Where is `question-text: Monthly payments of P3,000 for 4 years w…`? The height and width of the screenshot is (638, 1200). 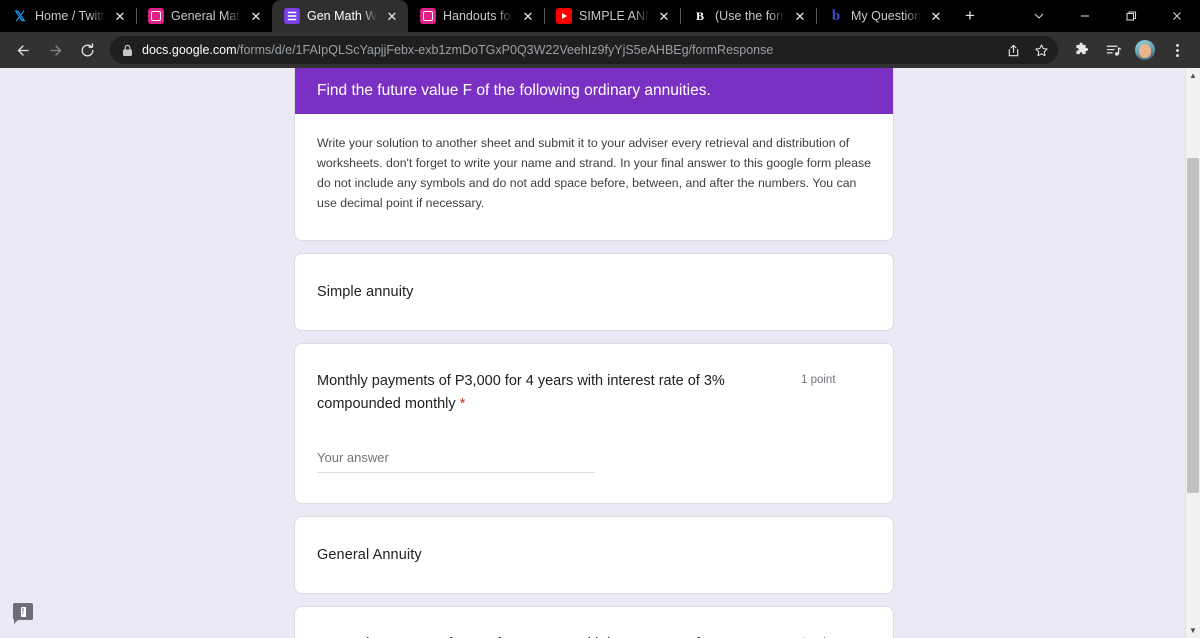 question-text: Monthly payments of P3,000 for 4 years w… is located at coordinates (552, 393).